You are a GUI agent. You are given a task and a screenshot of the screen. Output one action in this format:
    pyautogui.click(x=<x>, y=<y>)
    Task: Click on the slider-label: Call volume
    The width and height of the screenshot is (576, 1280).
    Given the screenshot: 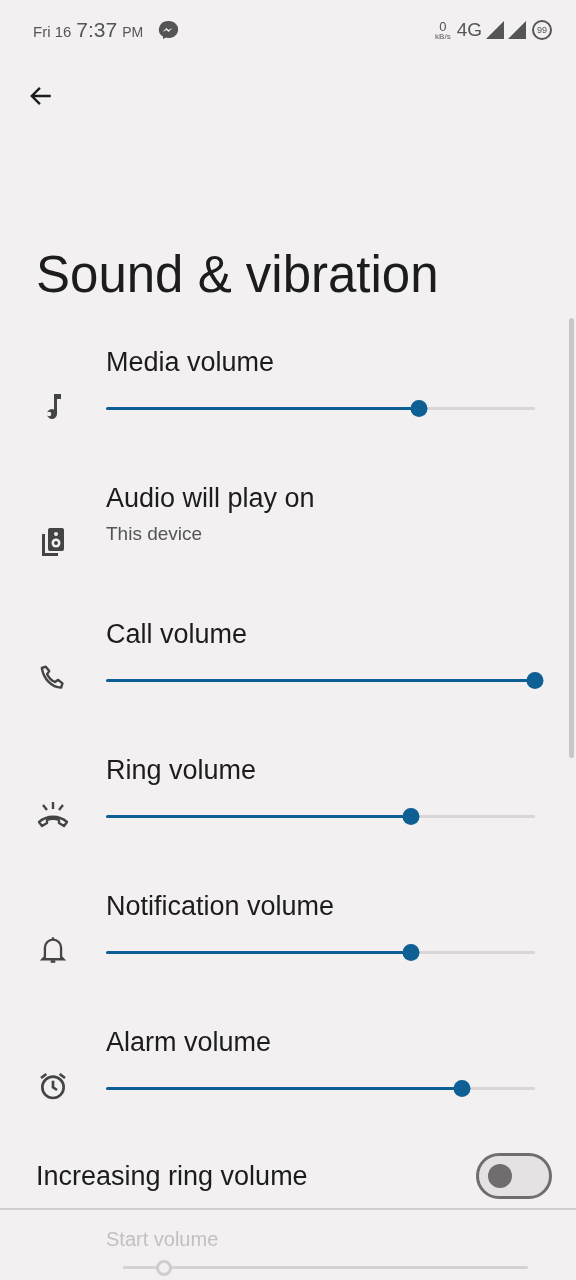 What is the action you would take?
    pyautogui.click(x=177, y=634)
    